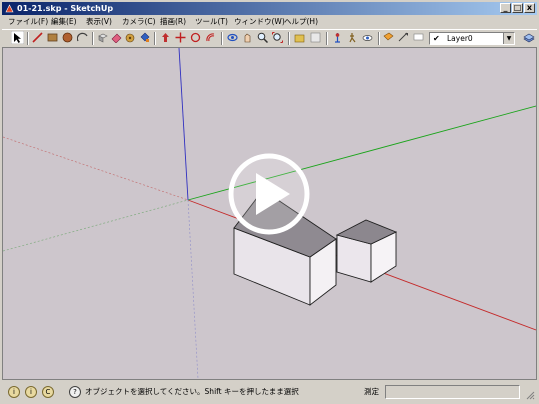 Image resolution: width=539 pixels, height=404 pixels. What do you see at coordinates (64, 21) in the screenshot?
I see `menu-edit: 編集(E)` at bounding box center [64, 21].